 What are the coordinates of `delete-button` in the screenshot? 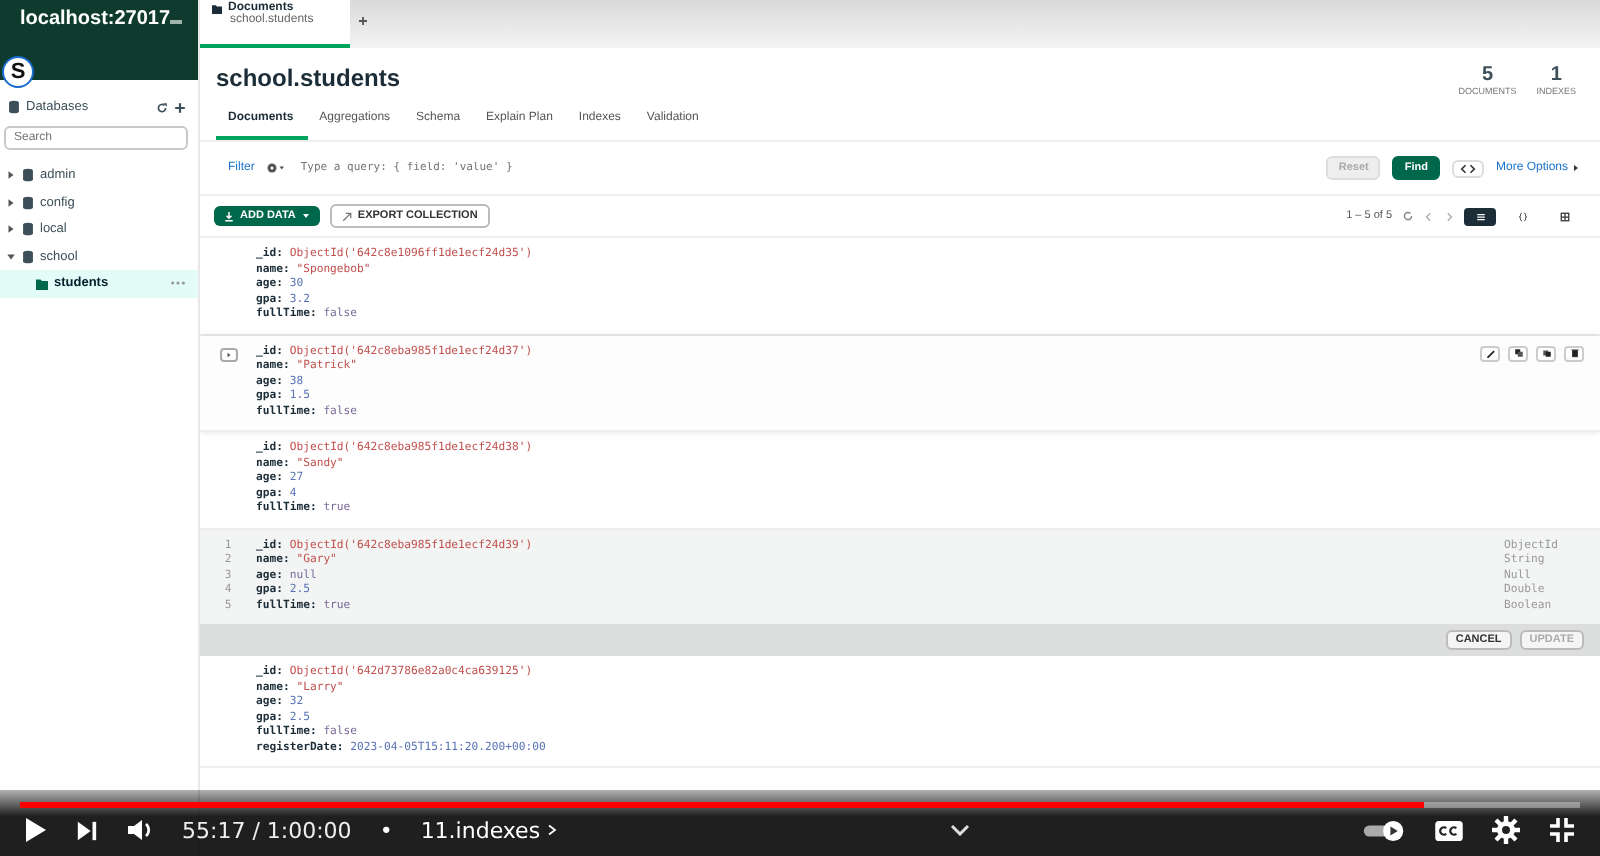 It's located at (1574, 353).